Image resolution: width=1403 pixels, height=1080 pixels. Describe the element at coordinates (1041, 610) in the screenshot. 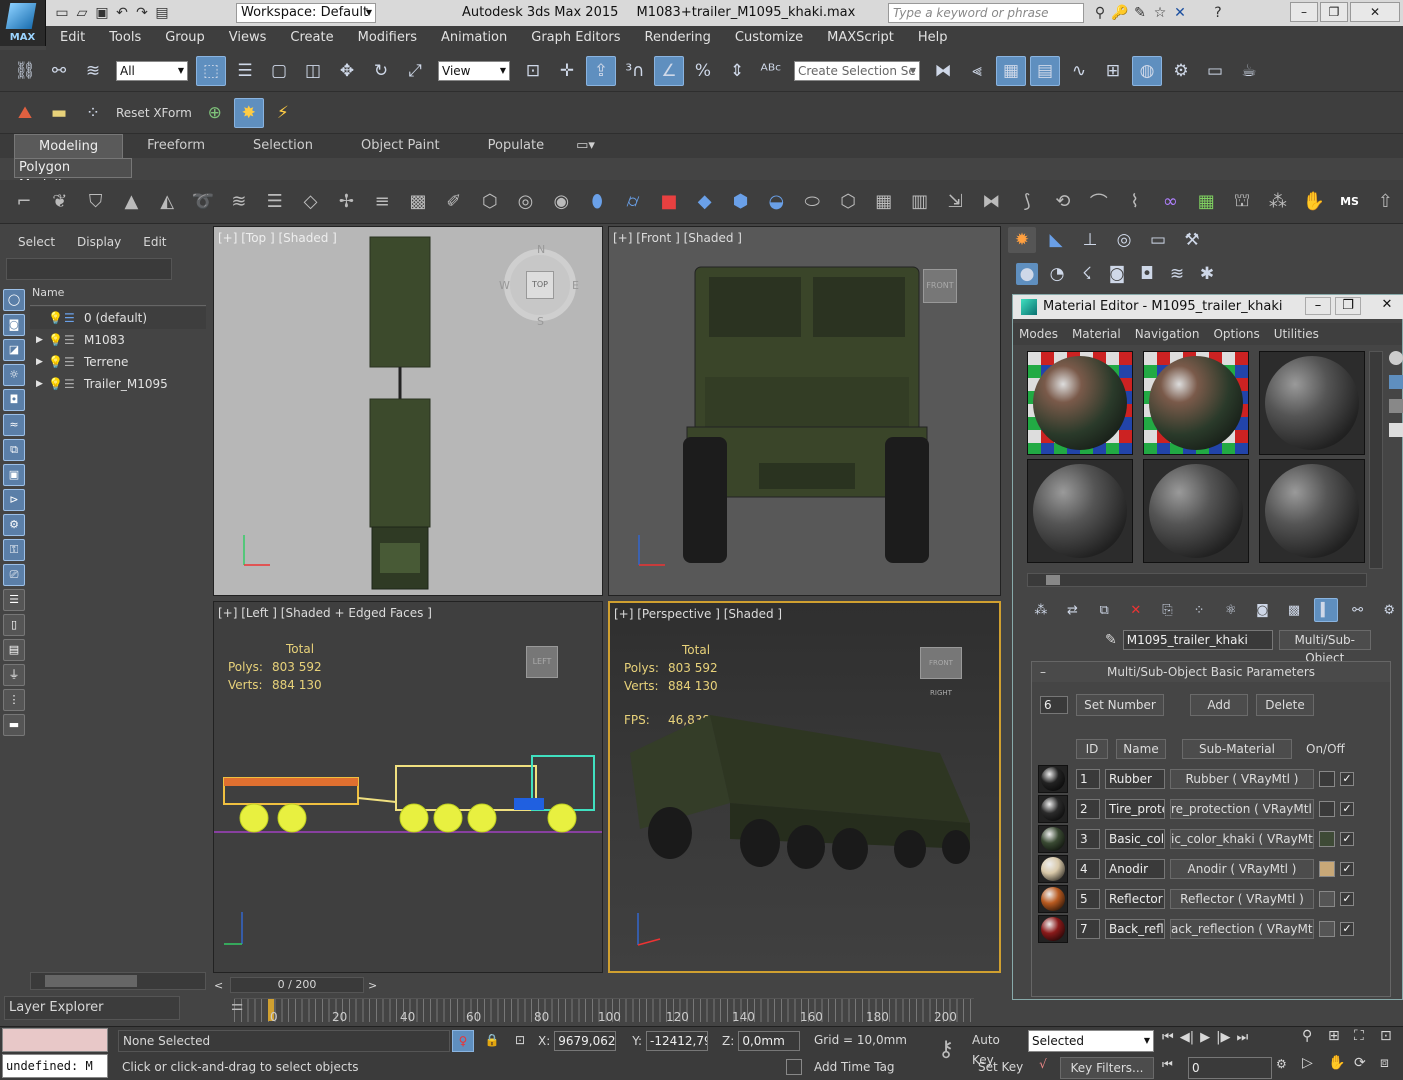

I see `get-material-icon: ⁂` at that location.